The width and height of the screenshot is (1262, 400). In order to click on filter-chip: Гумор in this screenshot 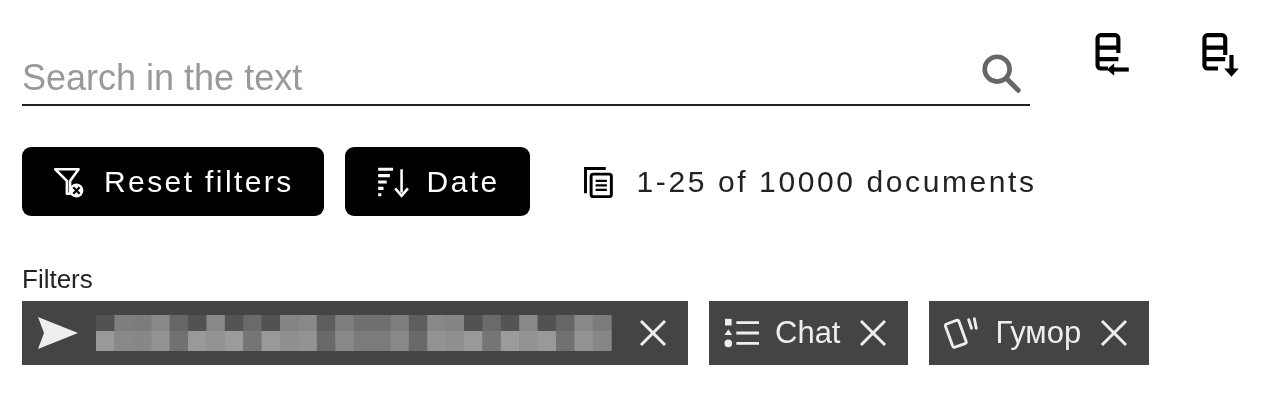, I will do `click(1039, 333)`.